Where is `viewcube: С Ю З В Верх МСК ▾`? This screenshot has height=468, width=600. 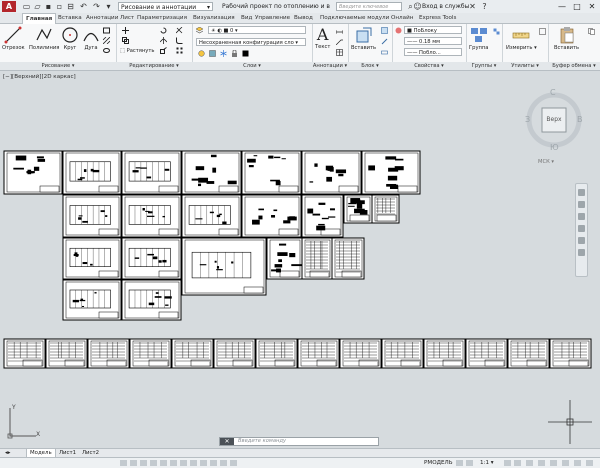 viewcube: С Ю З В Верх МСК ▾ is located at coordinates (555, 126).